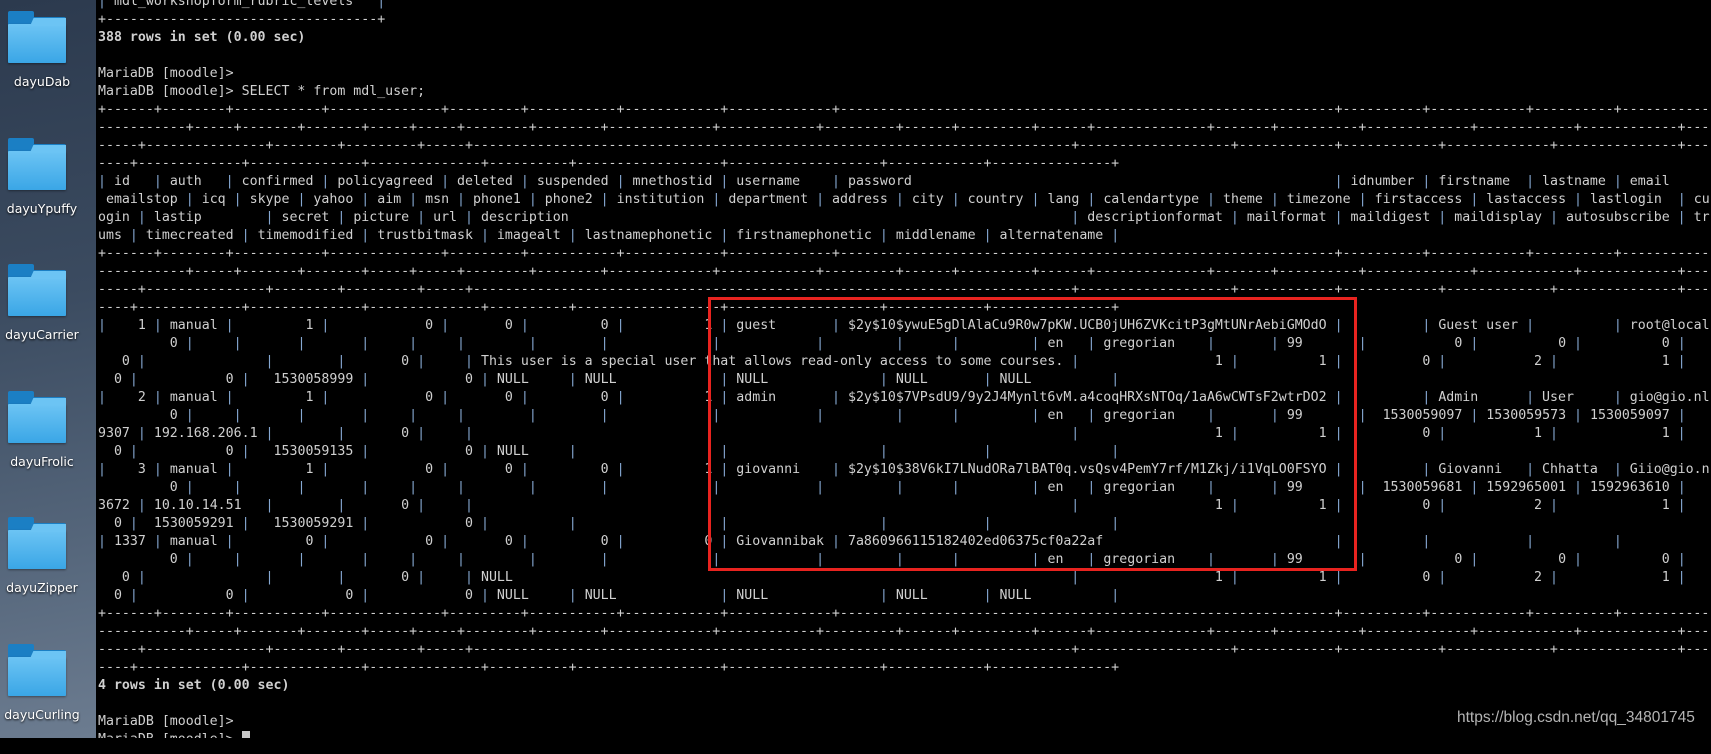 The height and width of the screenshot is (754, 1711). Describe the element at coordinates (166, 73) in the screenshot. I see `prompt-line: MariaDB [moodle]>` at that location.